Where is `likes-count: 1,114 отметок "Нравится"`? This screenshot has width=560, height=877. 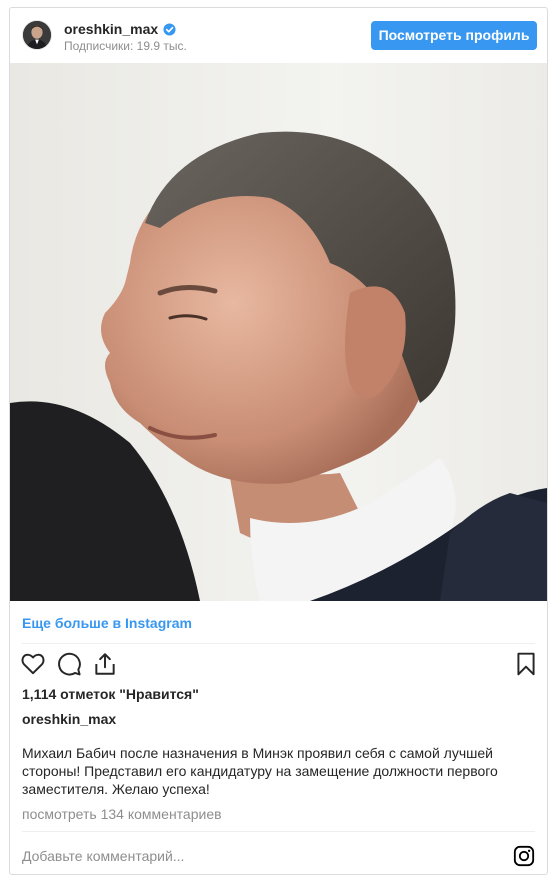
likes-count: 1,114 отметок "Нравится" is located at coordinates (110, 694).